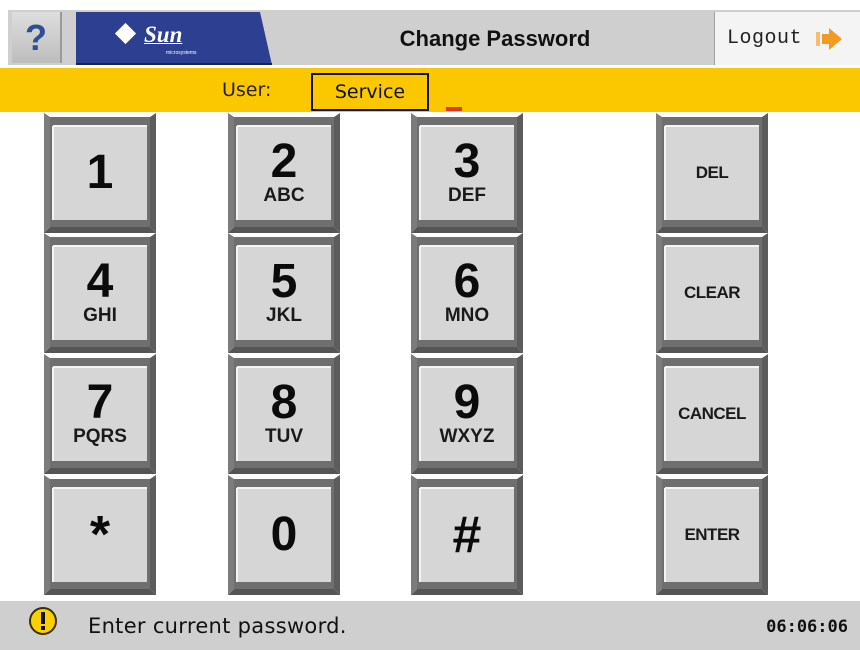 The image size is (860, 650). Describe the element at coordinates (284, 436) in the screenshot. I see `key-letters: TUV` at that location.